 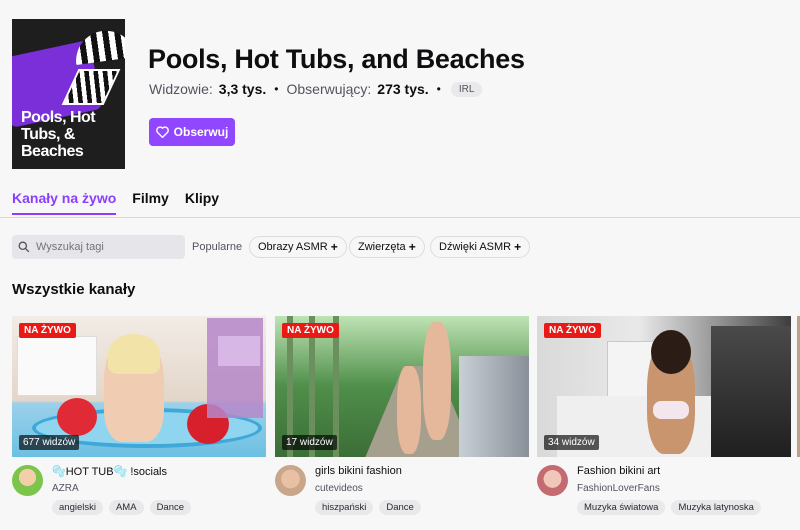 I want to click on tag-search-input, so click(x=106, y=247).